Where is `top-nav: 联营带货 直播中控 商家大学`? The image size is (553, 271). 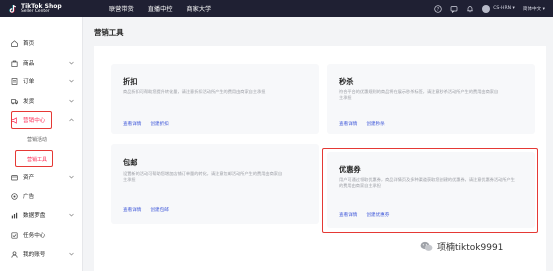
top-nav: 联营带货 直播中控 商家大学 is located at coordinates (167, 8).